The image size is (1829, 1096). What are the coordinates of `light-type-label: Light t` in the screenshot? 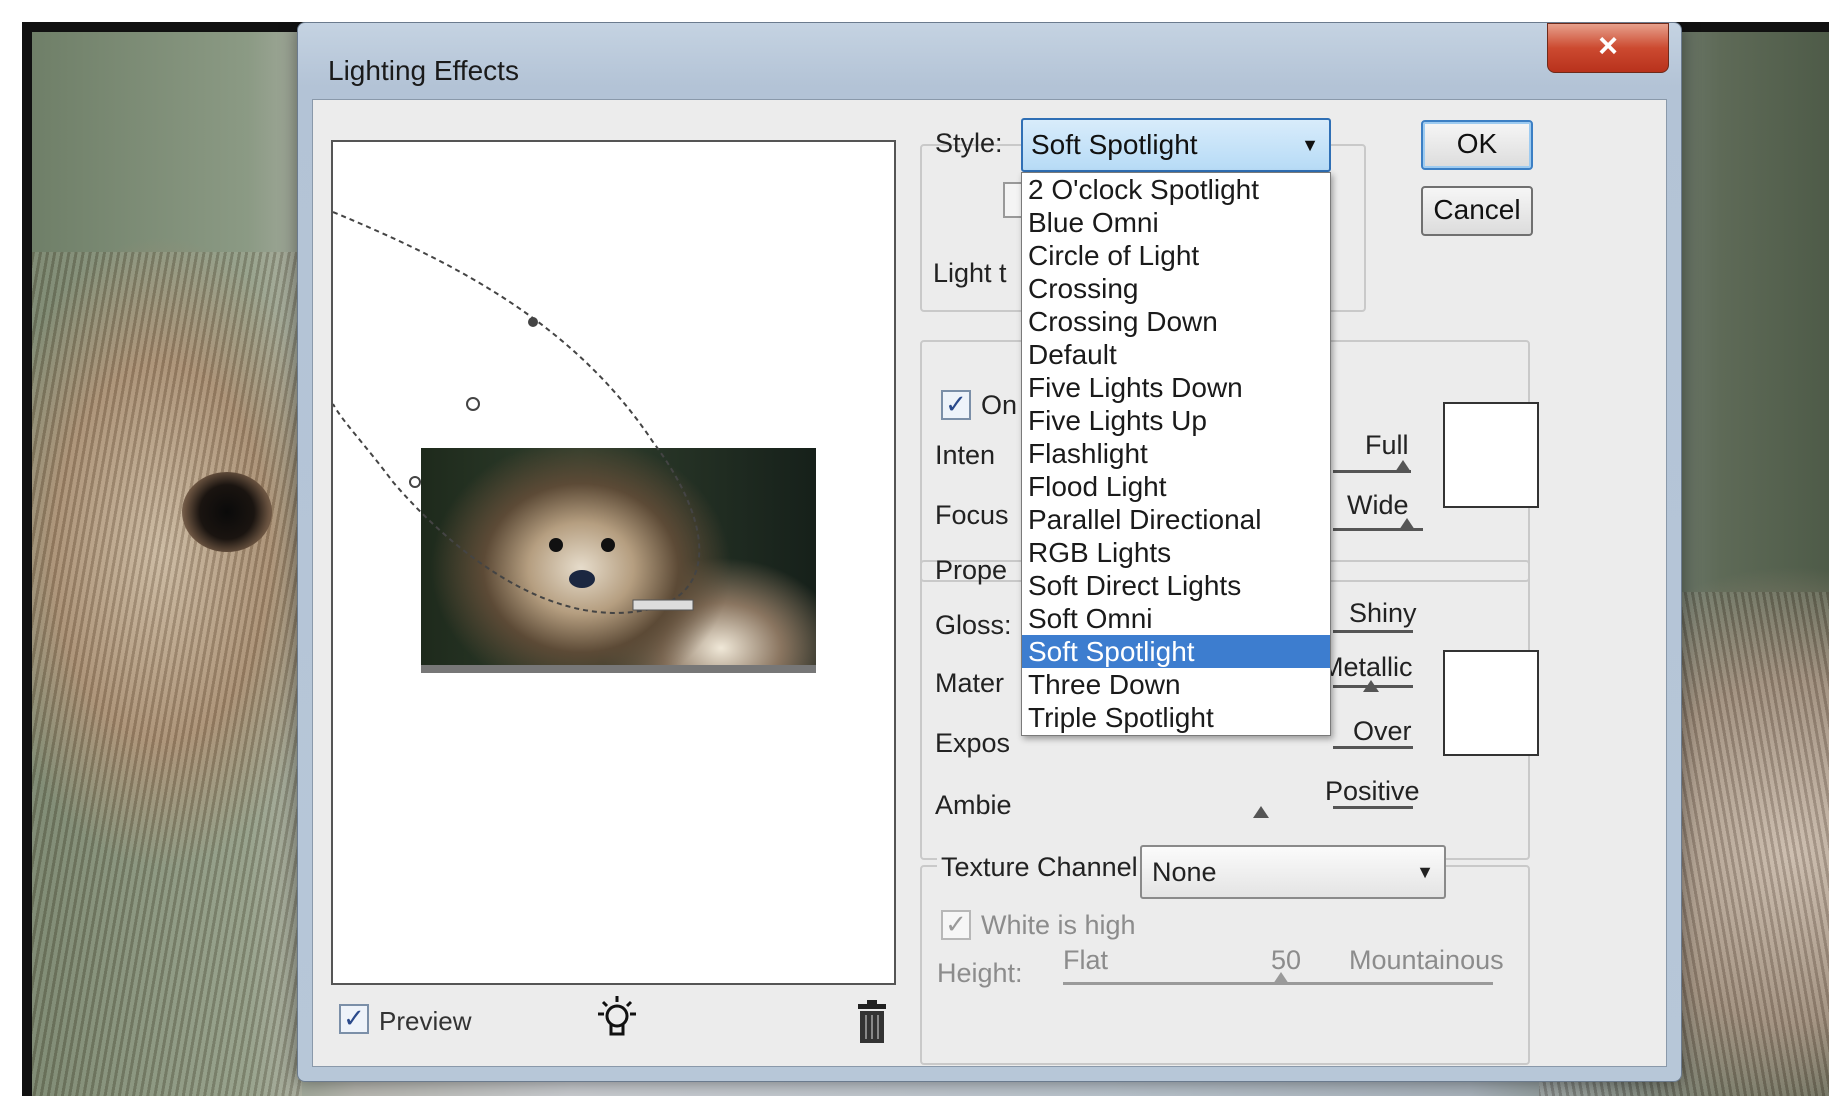 It's located at (970, 273).